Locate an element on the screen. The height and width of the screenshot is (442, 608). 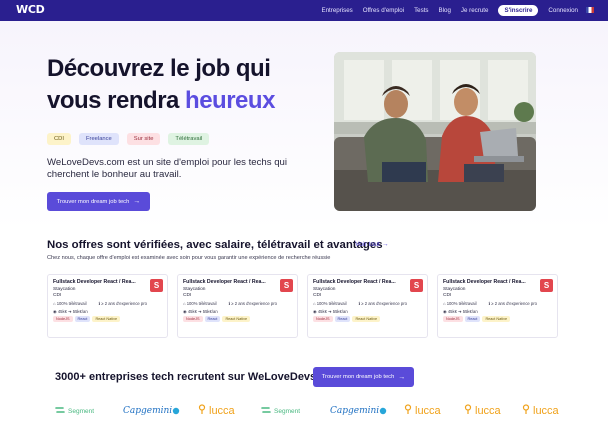
nav-link-blog: Blog is located at coordinates (445, 10).